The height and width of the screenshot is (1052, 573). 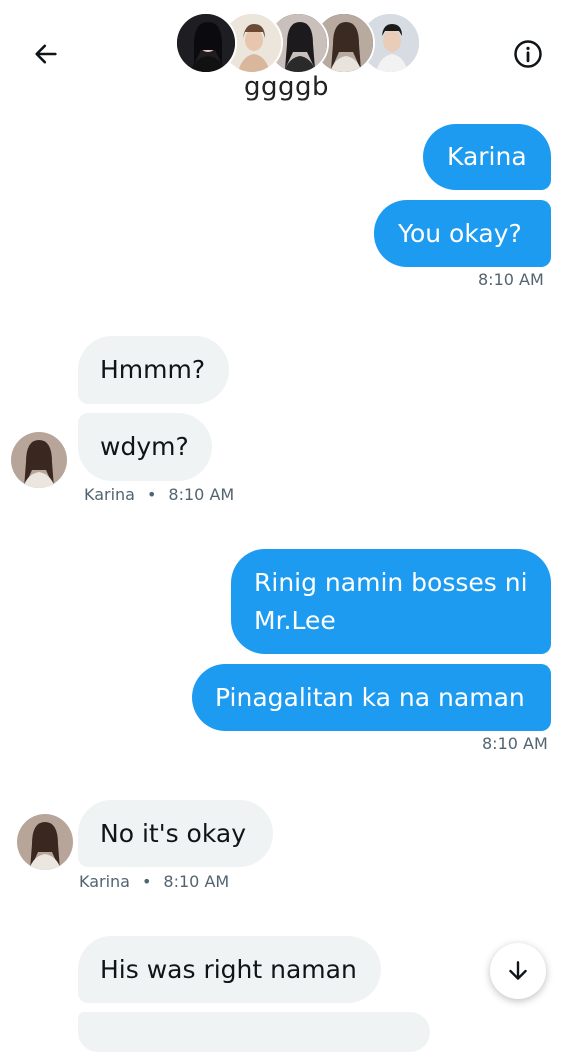 I want to click on arrow-left-icon, so click(x=46, y=54).